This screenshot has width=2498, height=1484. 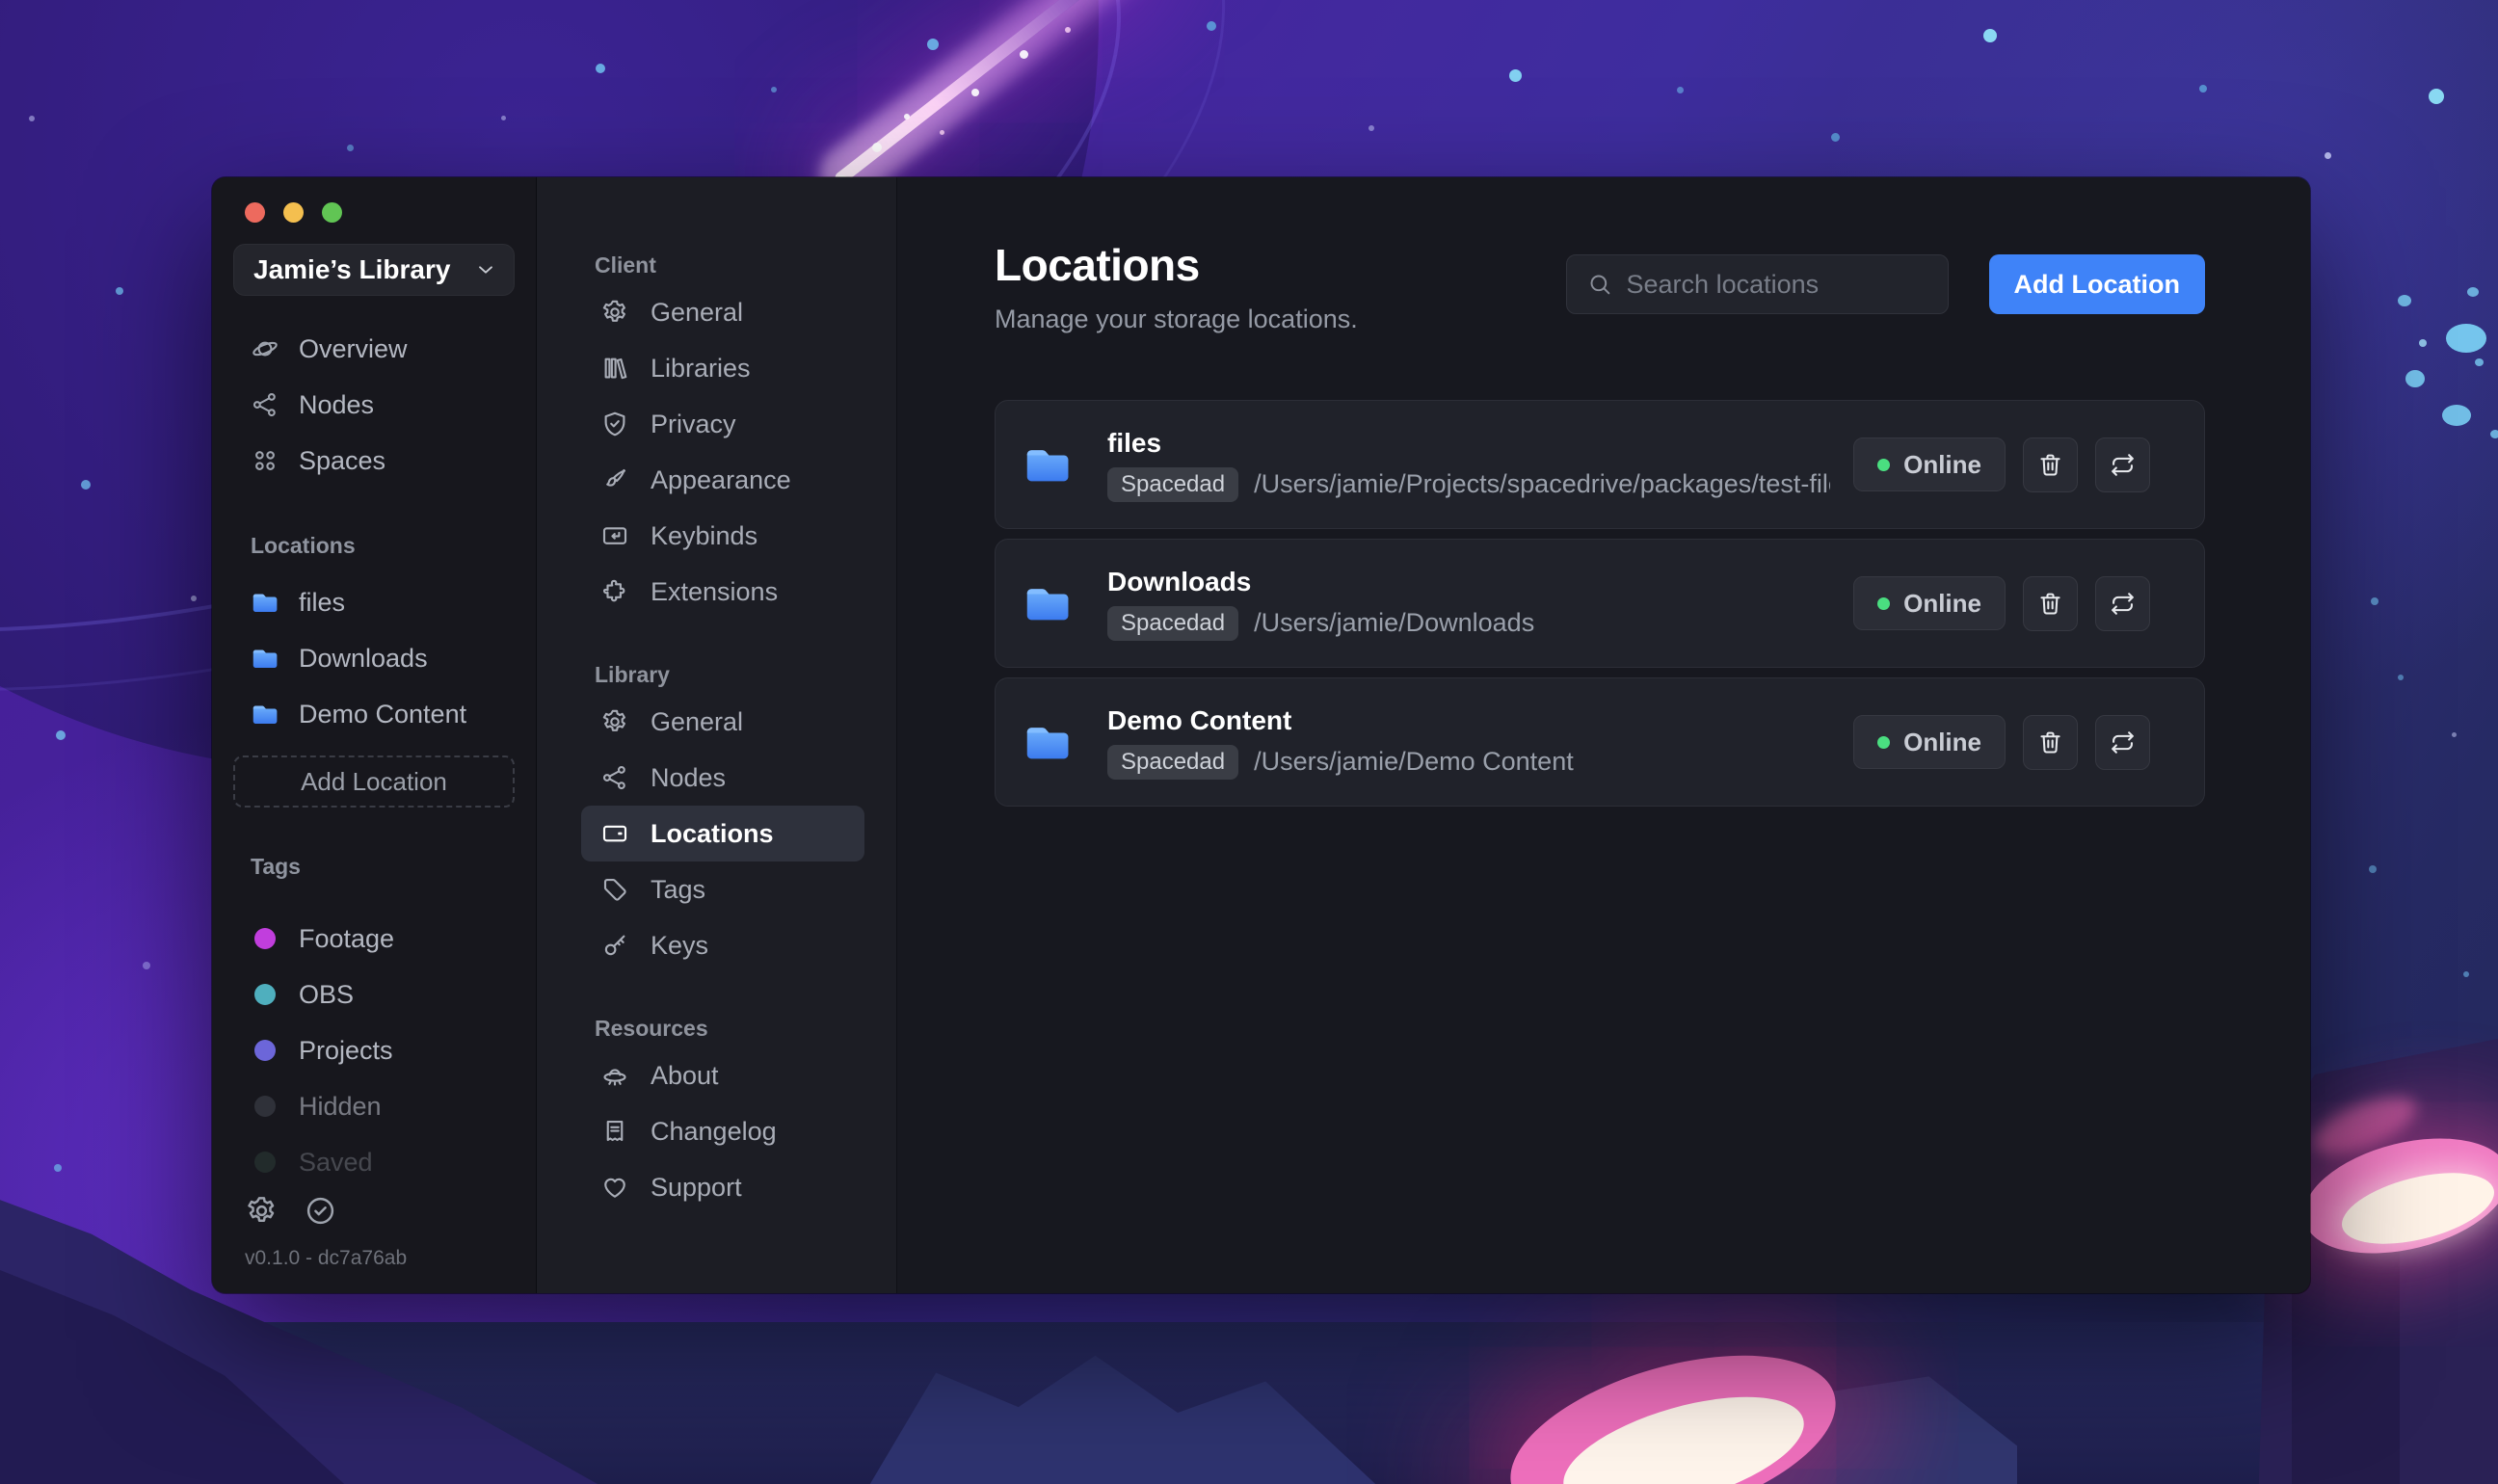 I want to click on ufo-icon, so click(x=614, y=1075).